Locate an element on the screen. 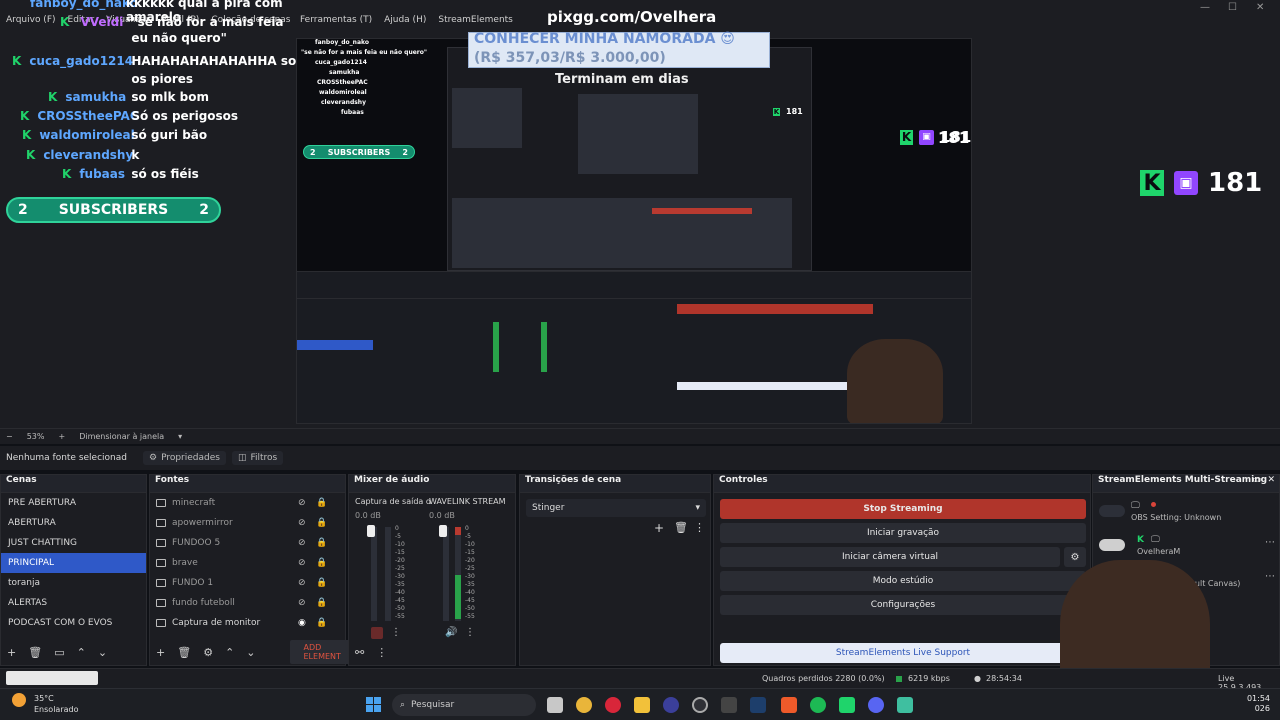 This screenshot has height=720, width=1280. studio-mode-button: Modo estúdio is located at coordinates (903, 581).